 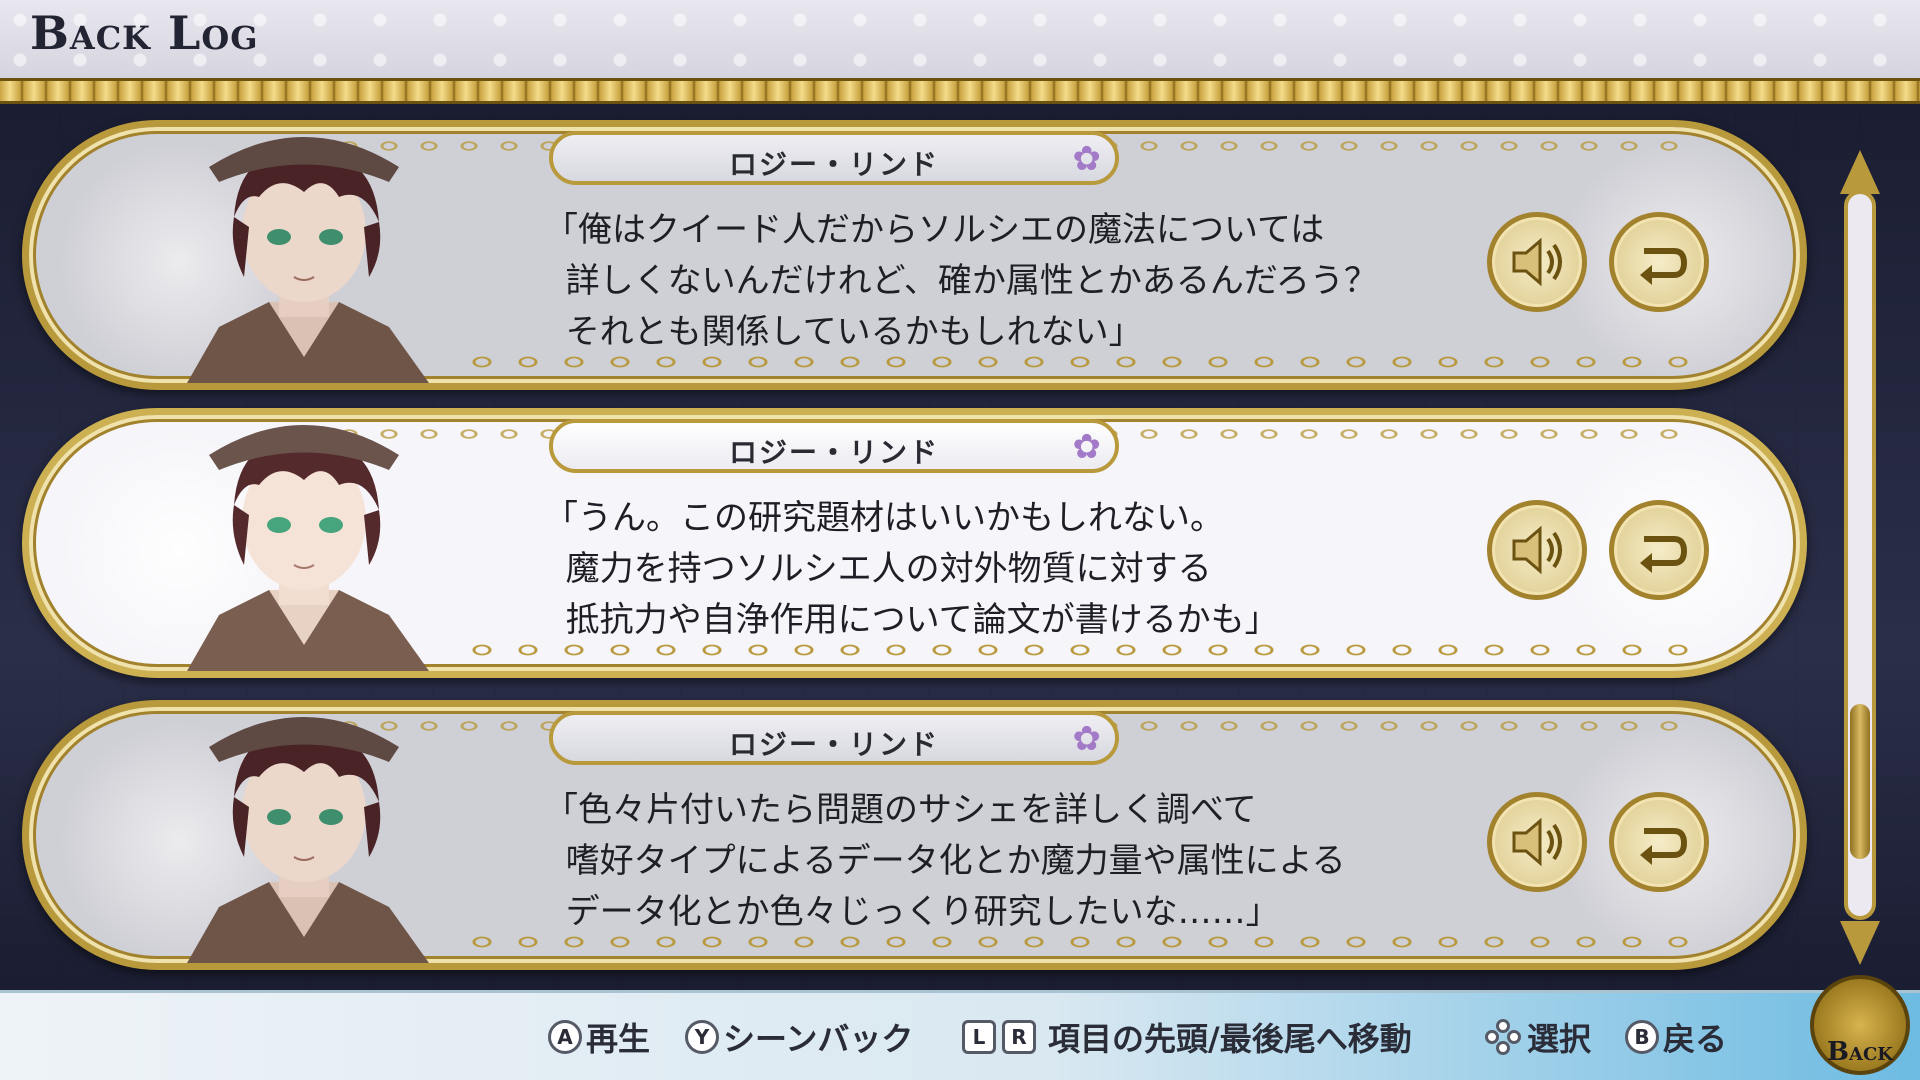 What do you see at coordinates (1230, 1039) in the screenshot?
I see `hint-jump-ends-label: 項目の先頭/最後尾へ移動` at bounding box center [1230, 1039].